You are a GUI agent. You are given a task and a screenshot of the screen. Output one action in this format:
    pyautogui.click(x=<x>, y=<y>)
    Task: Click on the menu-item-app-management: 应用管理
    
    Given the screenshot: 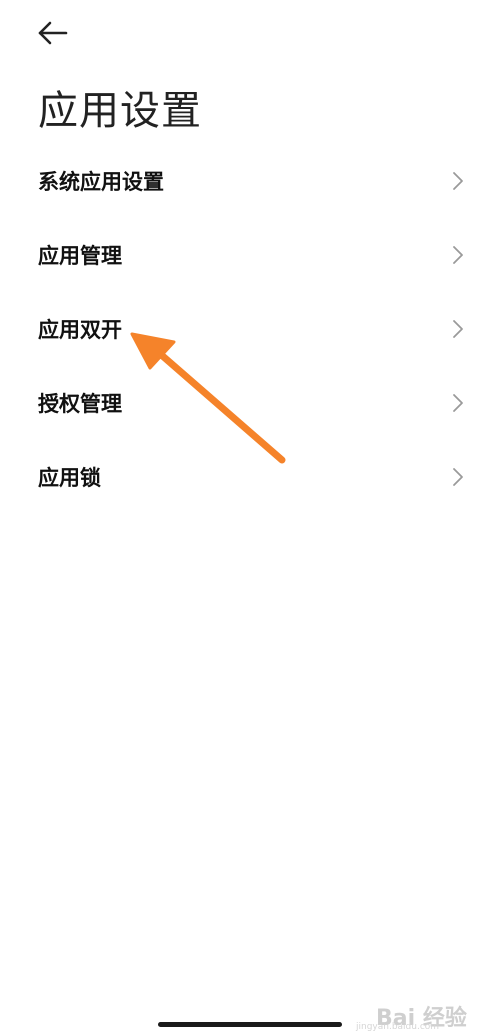 What is the action you would take?
    pyautogui.click(x=250, y=255)
    